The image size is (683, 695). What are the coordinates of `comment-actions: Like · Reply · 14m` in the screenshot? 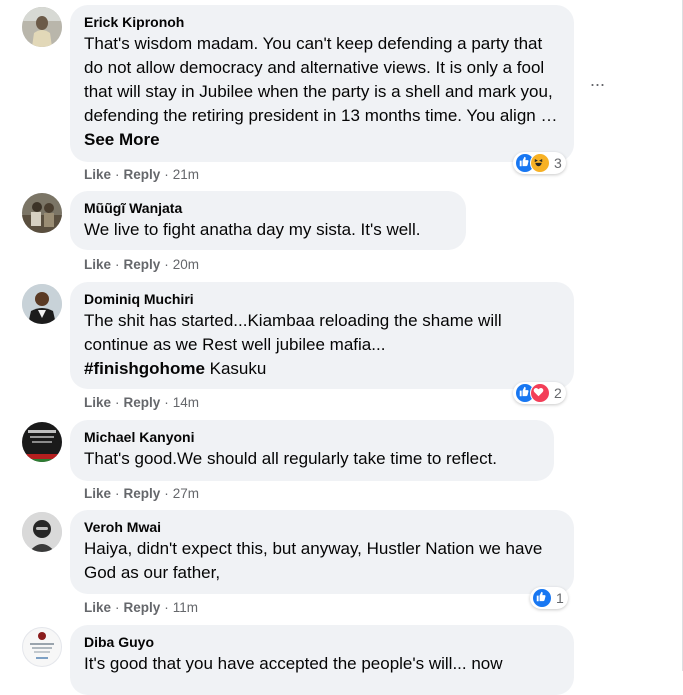 It's located at (142, 402).